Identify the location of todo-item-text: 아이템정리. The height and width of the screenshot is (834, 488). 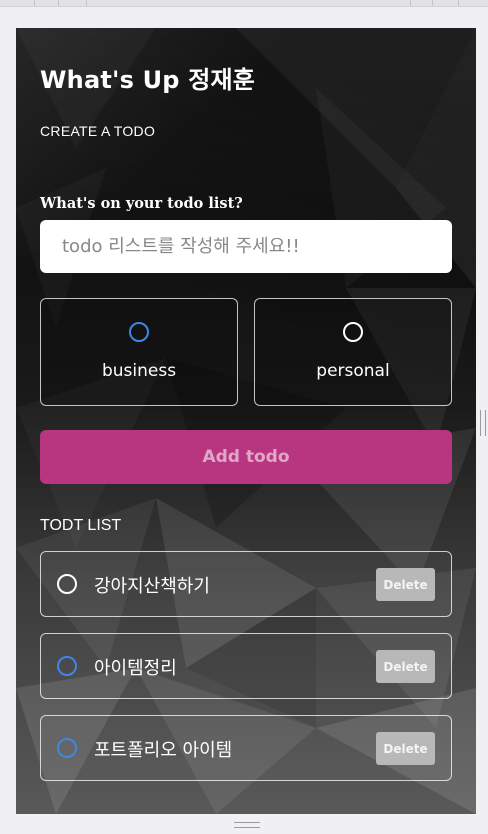
(135, 668).